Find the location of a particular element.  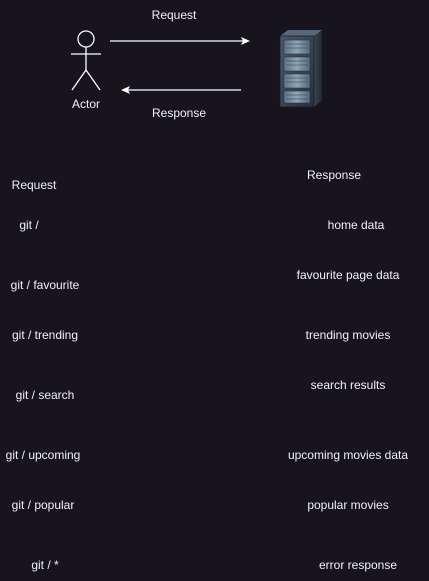

request-item: git / * is located at coordinates (45, 565).